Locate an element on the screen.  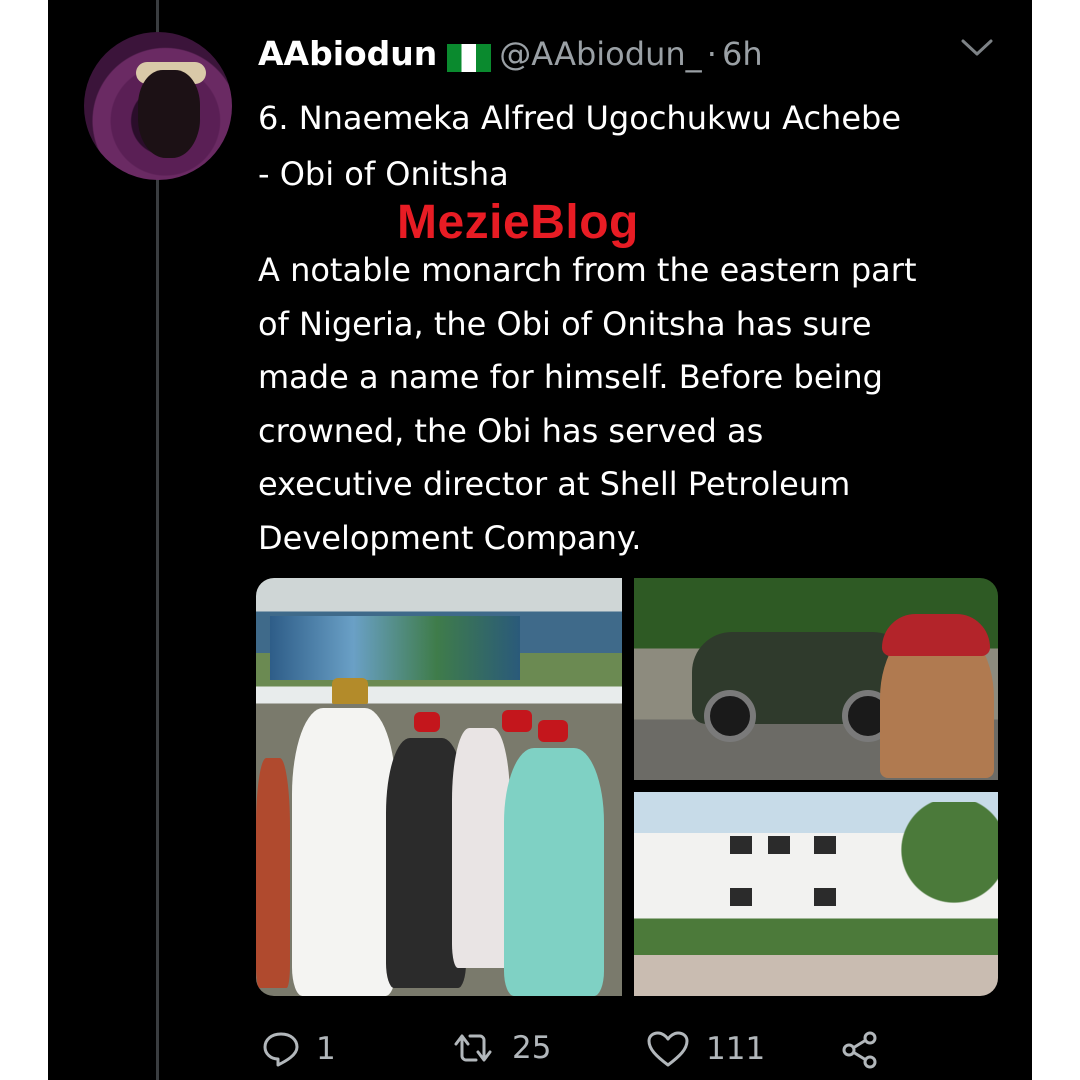
nigeria-flag-icon is located at coordinates (469, 57).